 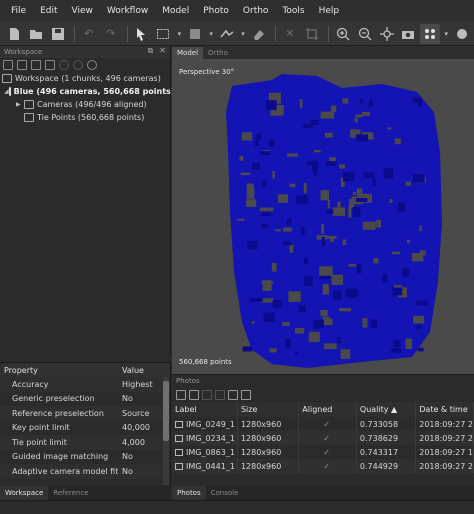 What do you see at coordinates (175, 11) in the screenshot?
I see `menu-model: Model` at bounding box center [175, 11].